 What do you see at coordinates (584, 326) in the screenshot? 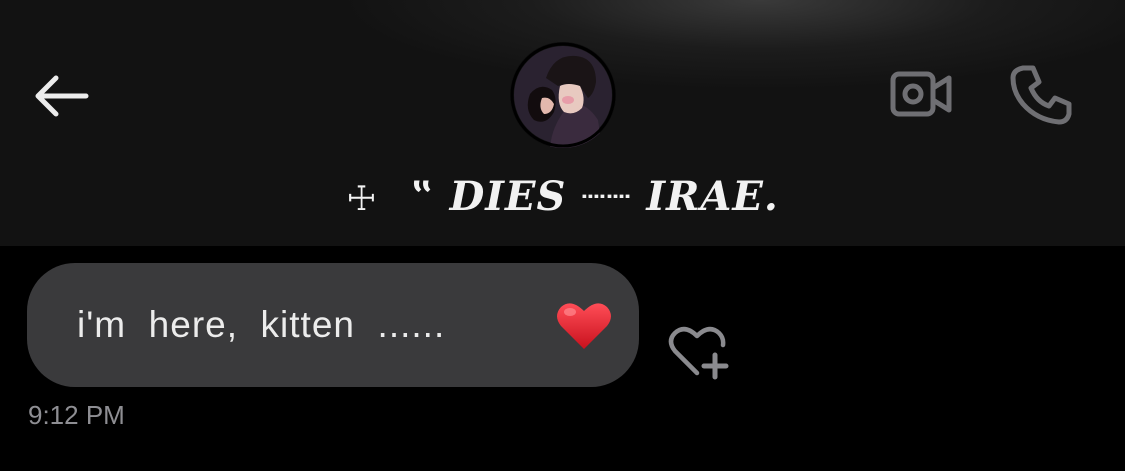
I see `red-heart-emoji` at bounding box center [584, 326].